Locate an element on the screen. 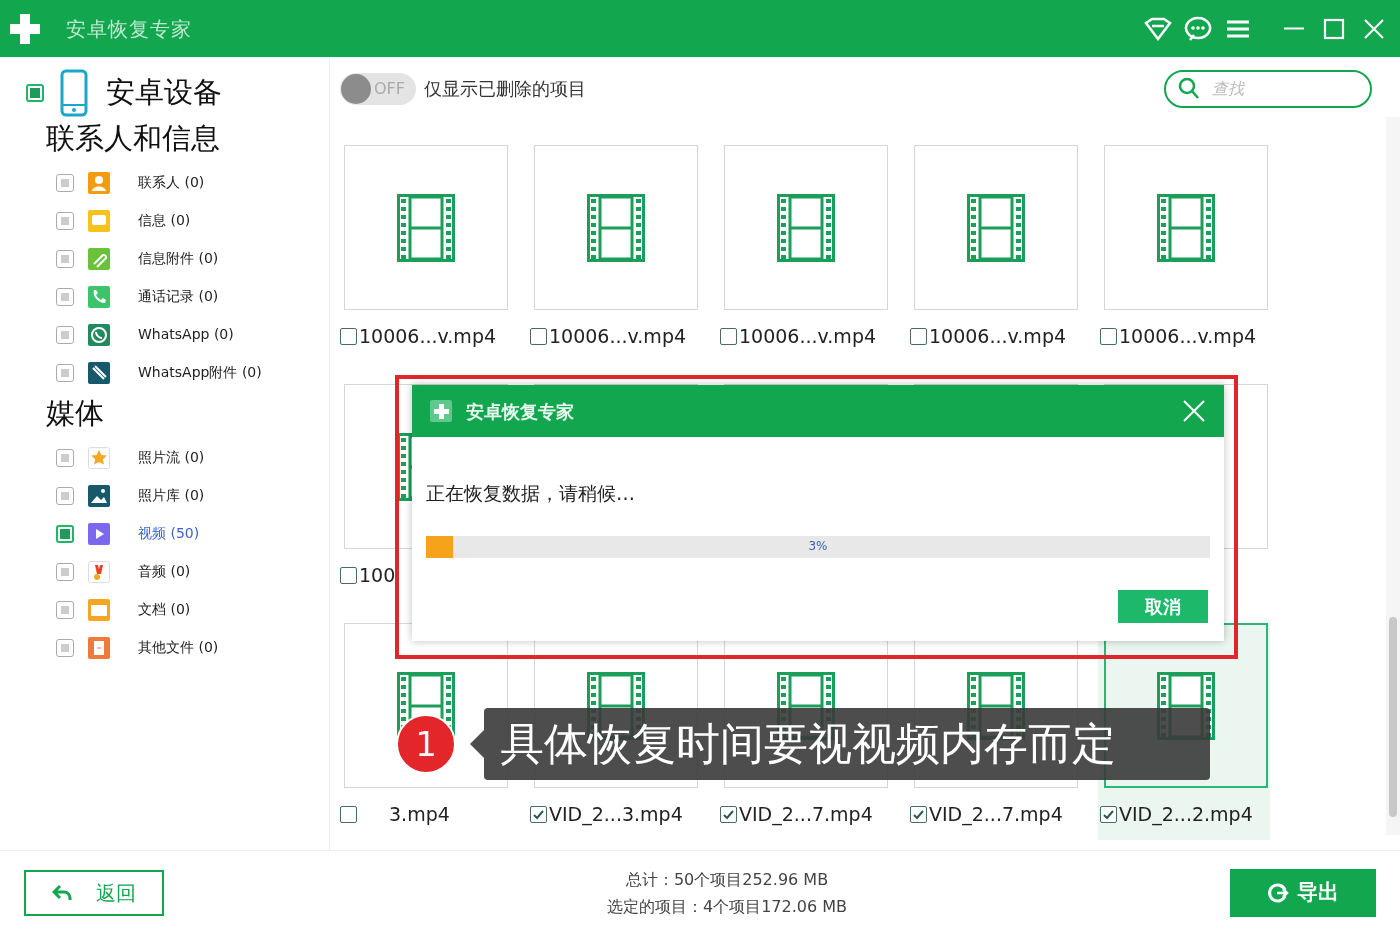 This screenshot has width=1400, height=934. category-item: 其他文件 (0) is located at coordinates (166, 647).